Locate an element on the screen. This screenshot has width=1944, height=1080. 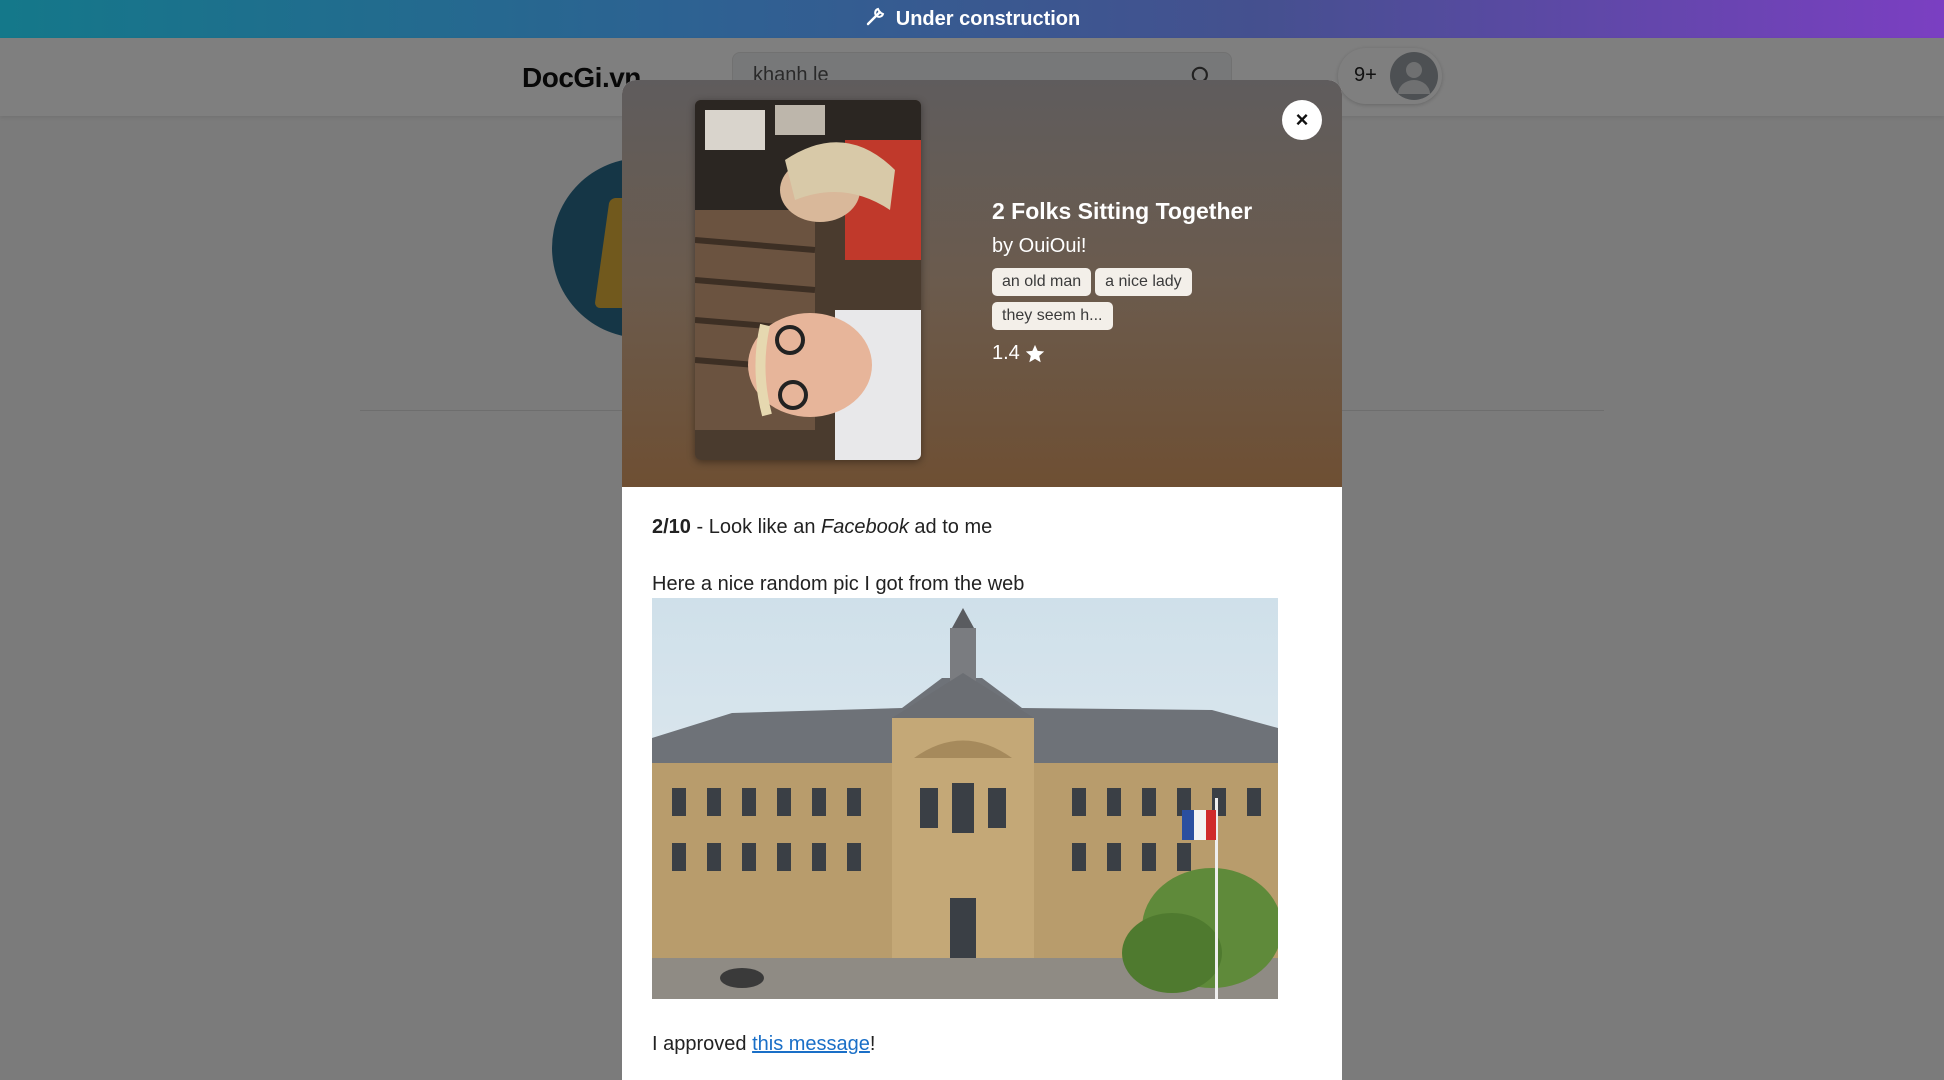
message-link: this message is located at coordinates (811, 1044).